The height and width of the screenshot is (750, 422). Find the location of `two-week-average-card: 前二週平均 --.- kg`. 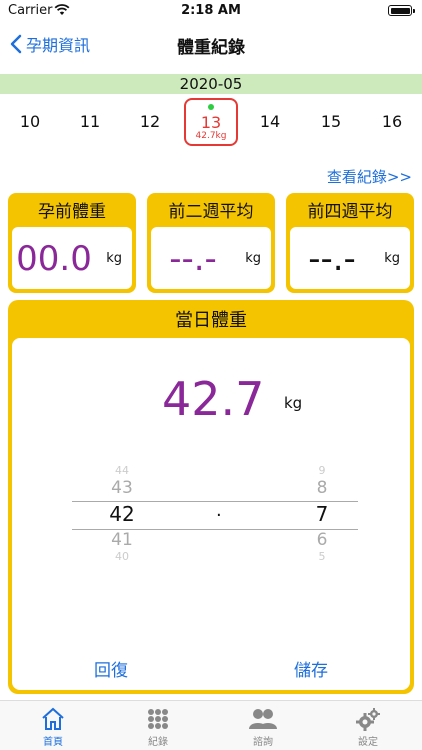

two-week-average-card: 前二週平均 --.- kg is located at coordinates (211, 243).